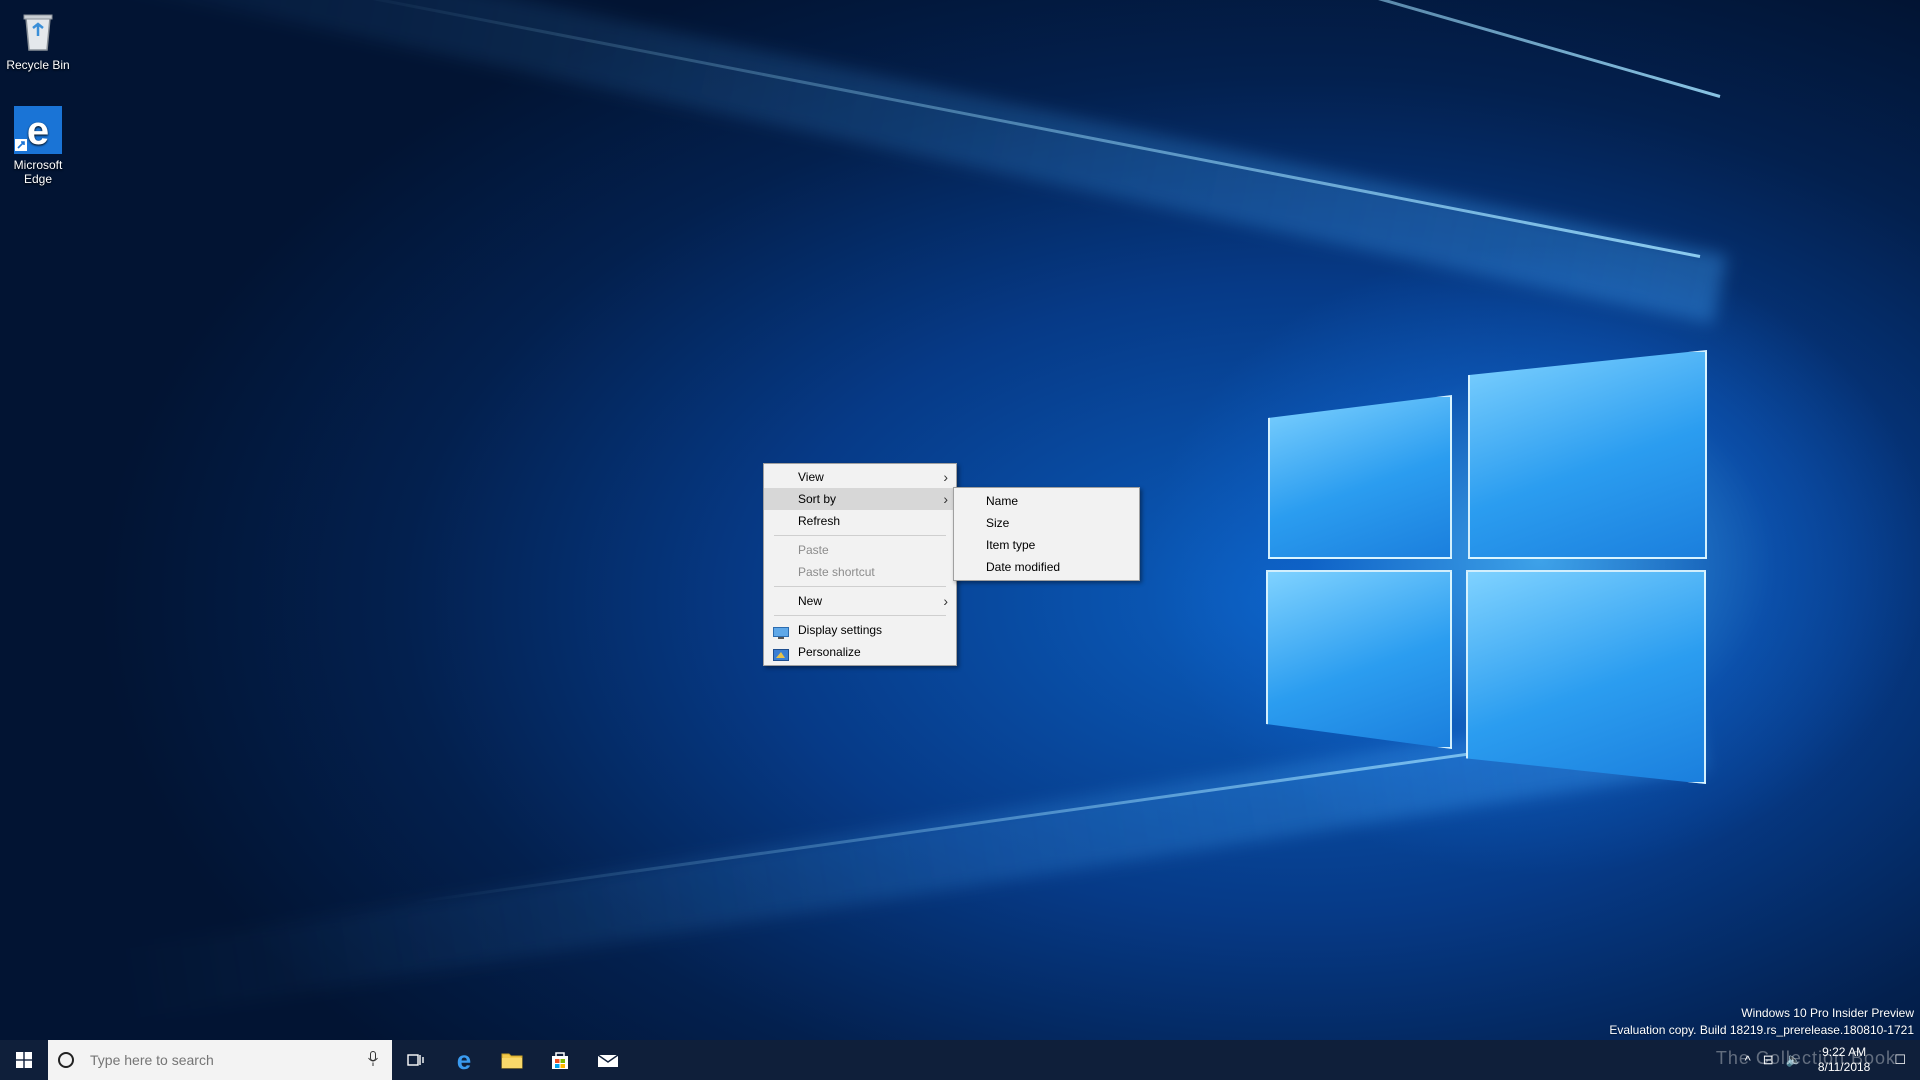 This screenshot has width=1920, height=1080. What do you see at coordinates (1046, 523) in the screenshot?
I see `submenu-item-size: Size` at bounding box center [1046, 523].